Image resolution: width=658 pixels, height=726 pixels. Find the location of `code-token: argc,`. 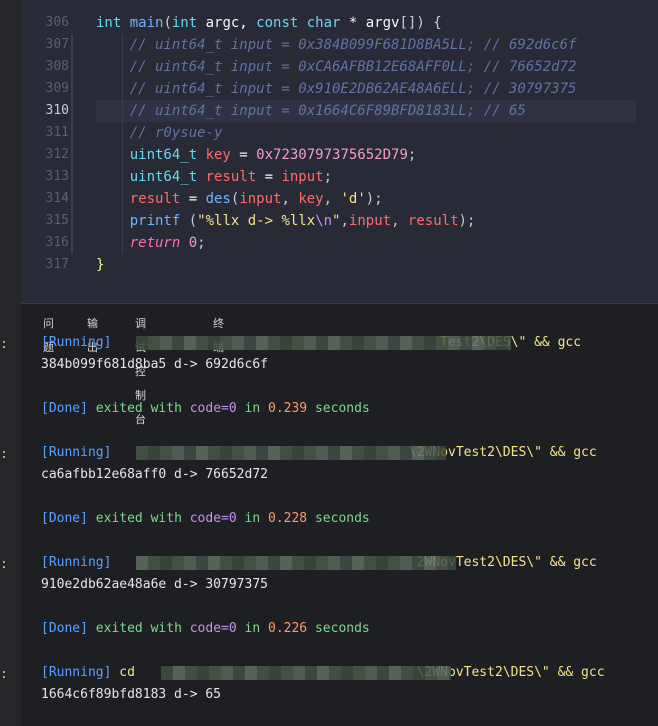

code-token: argc, is located at coordinates (231, 23).